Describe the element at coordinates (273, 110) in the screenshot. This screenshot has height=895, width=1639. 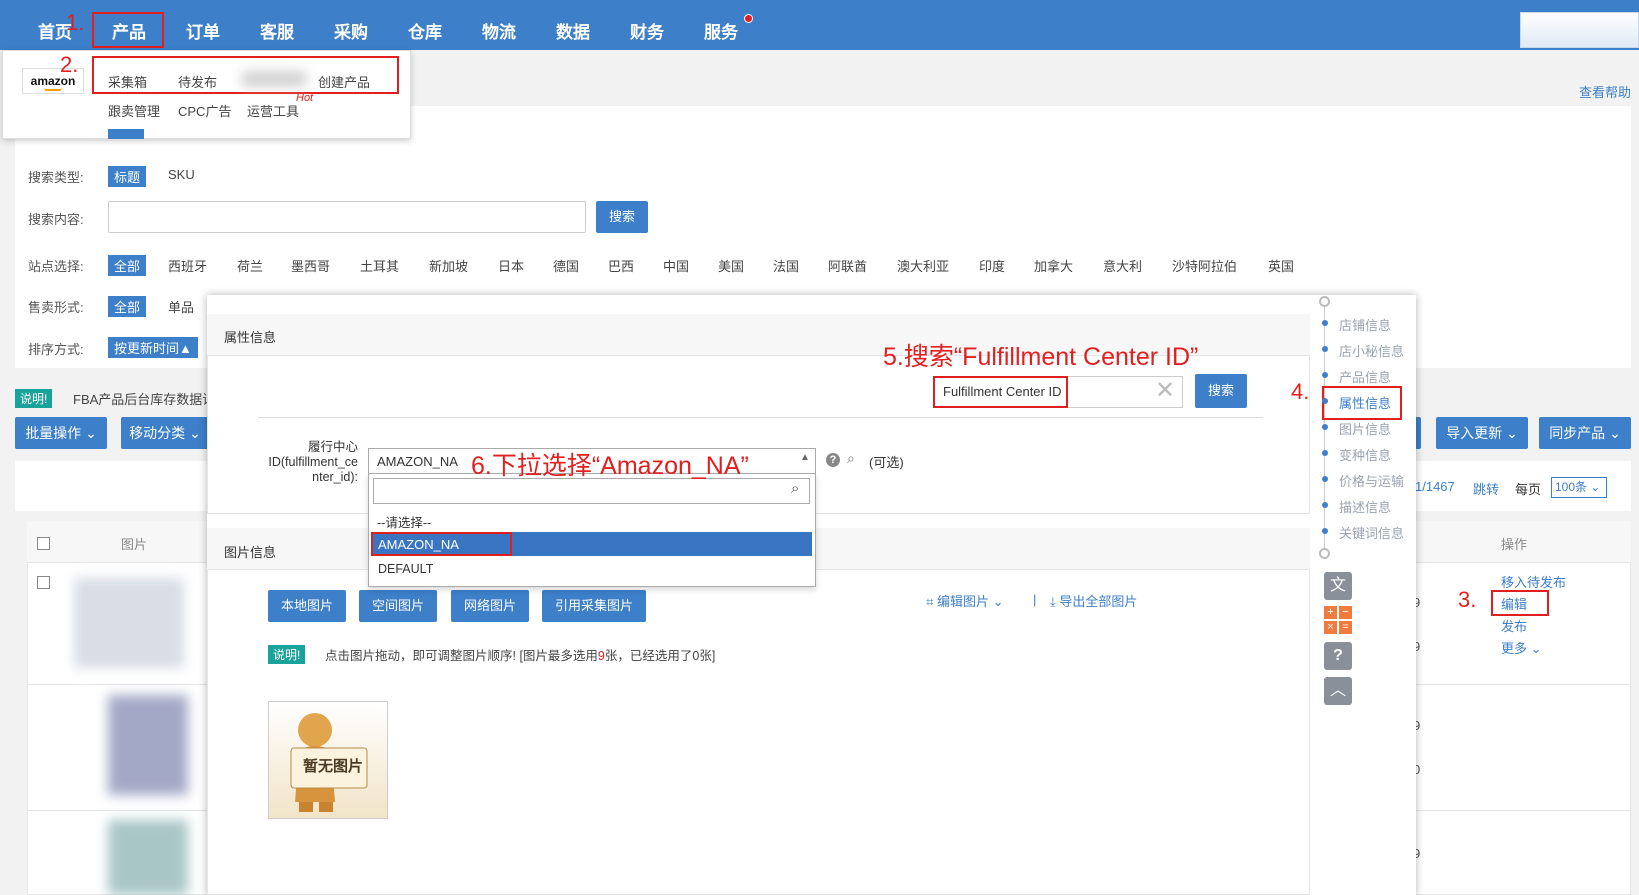
I see `menu-ops-tools: 运营工具` at that location.